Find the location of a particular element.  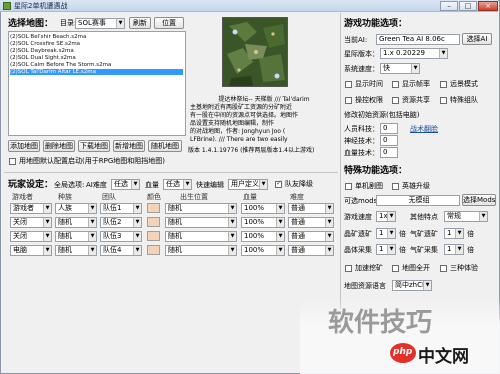

hp-tech-input: 0 is located at coordinates (389, 152).